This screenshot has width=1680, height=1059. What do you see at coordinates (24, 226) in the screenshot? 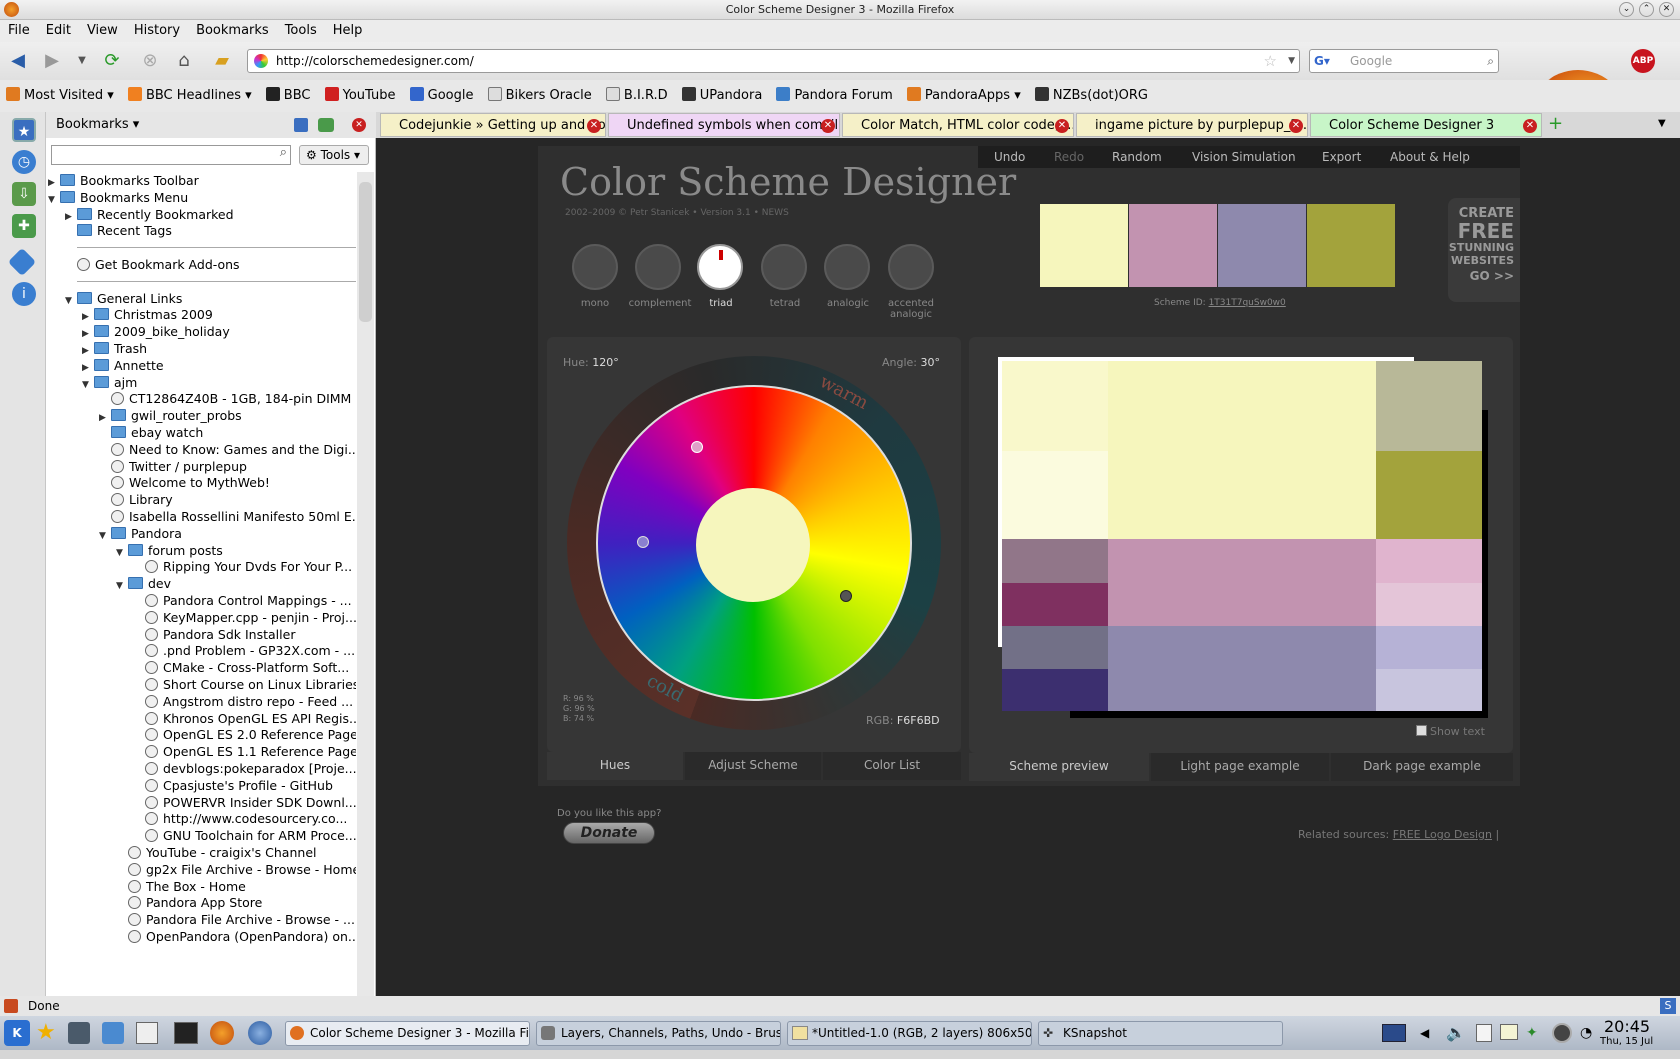
I see `addons-sidebar-icon: ✚` at bounding box center [24, 226].